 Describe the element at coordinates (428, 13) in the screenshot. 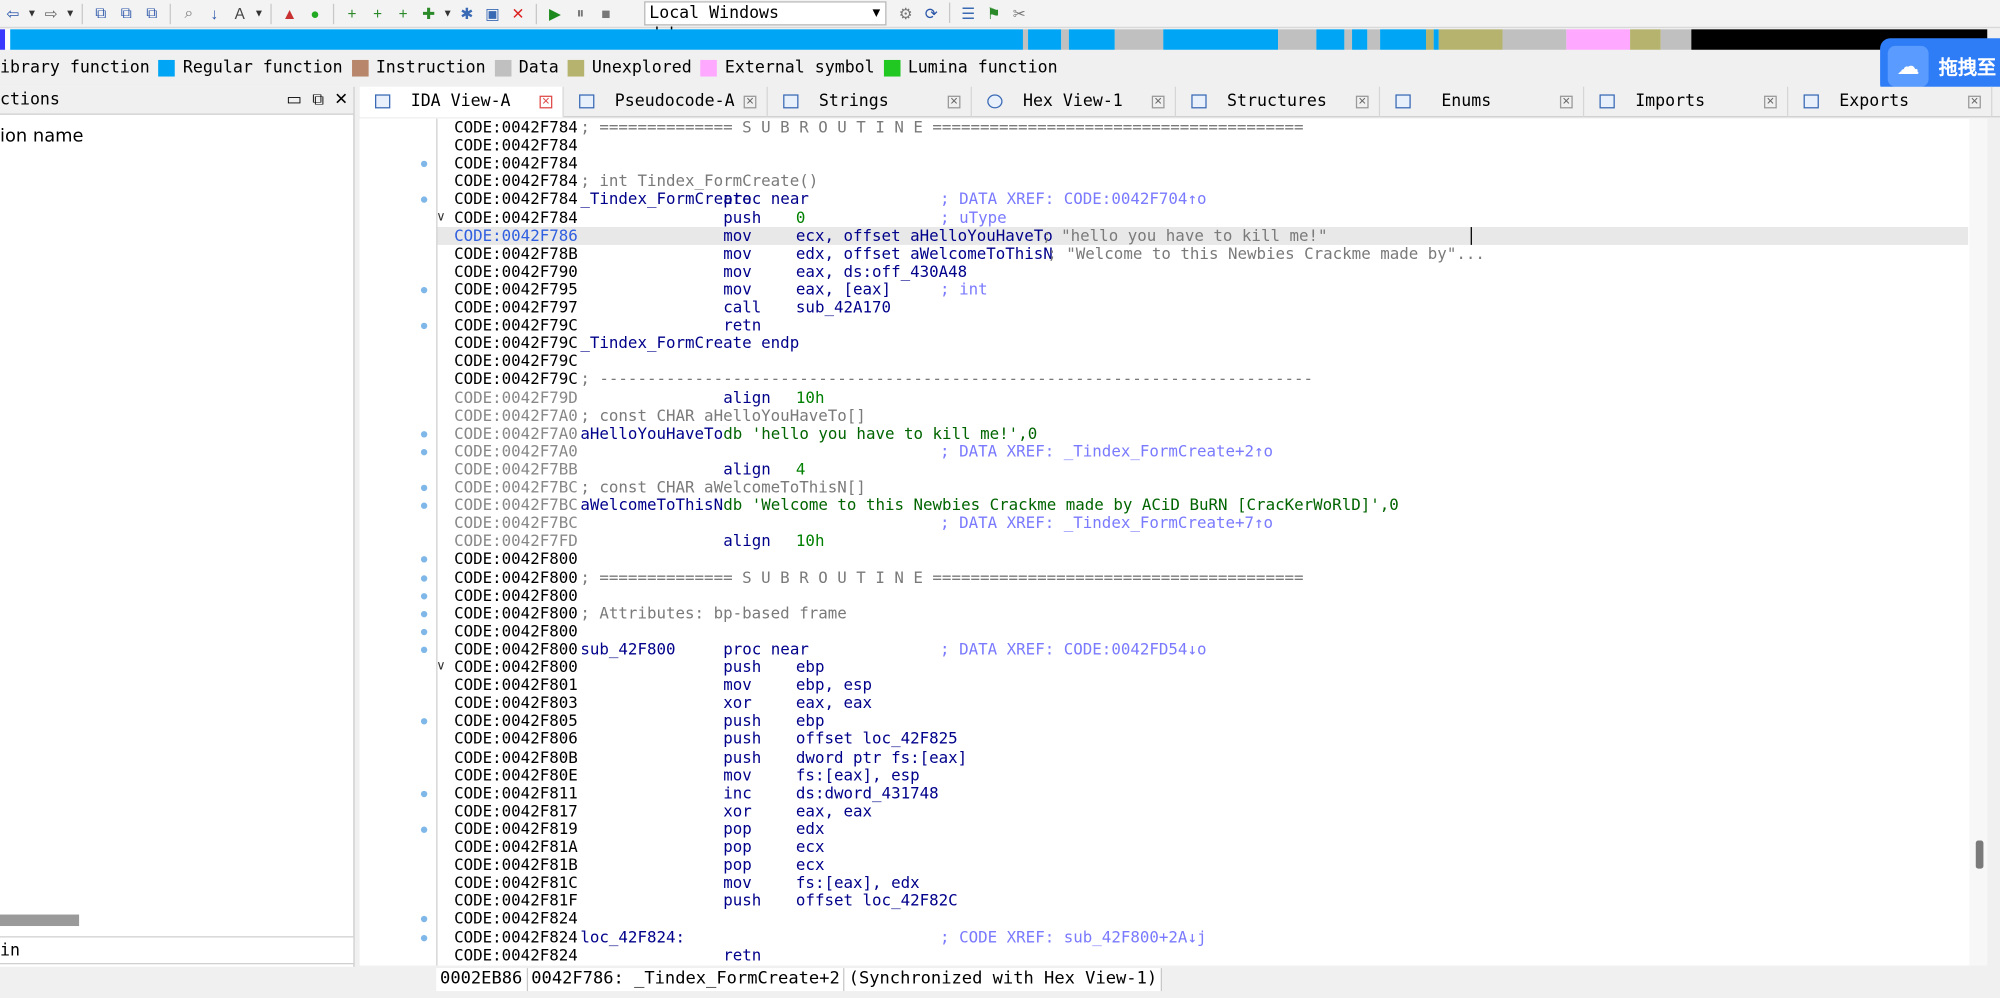

I see `add-const-icon: ✚` at that location.